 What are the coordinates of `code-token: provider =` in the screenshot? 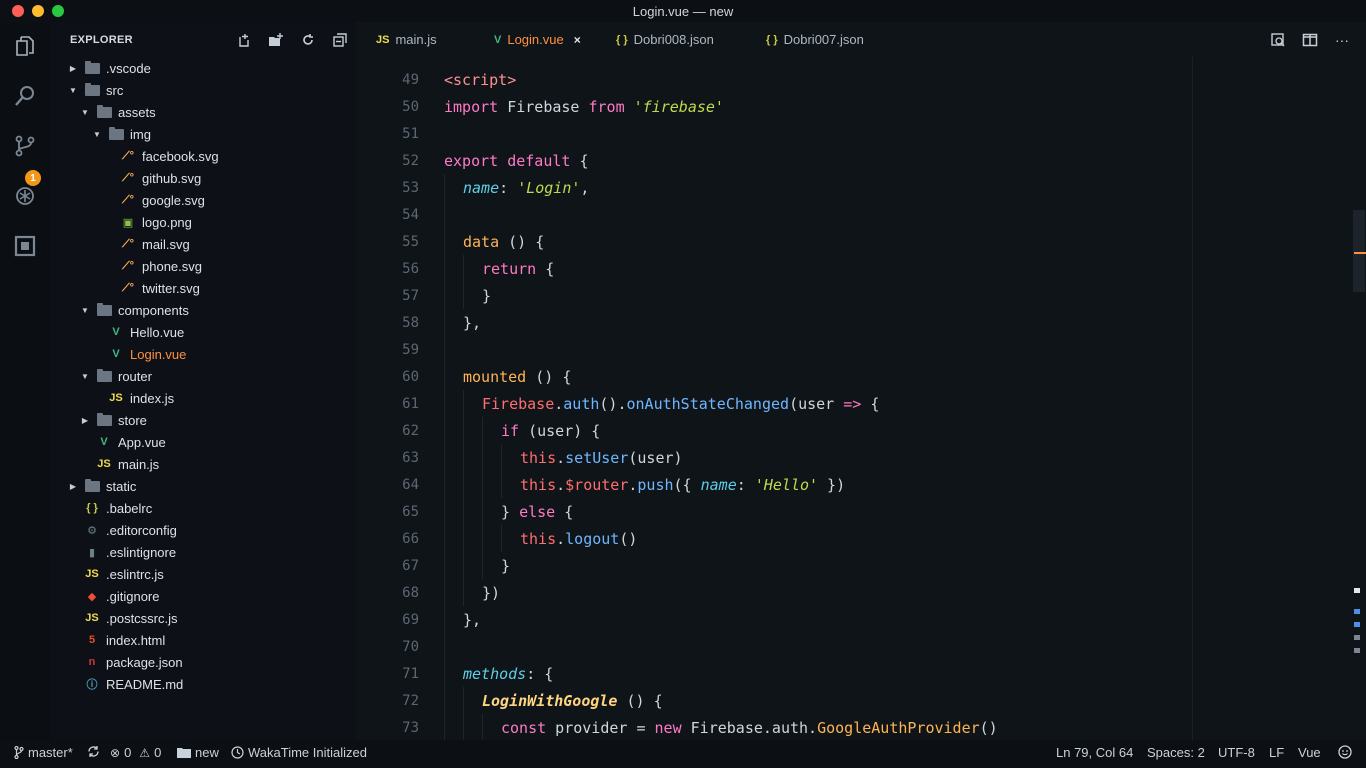 It's located at (600, 727).